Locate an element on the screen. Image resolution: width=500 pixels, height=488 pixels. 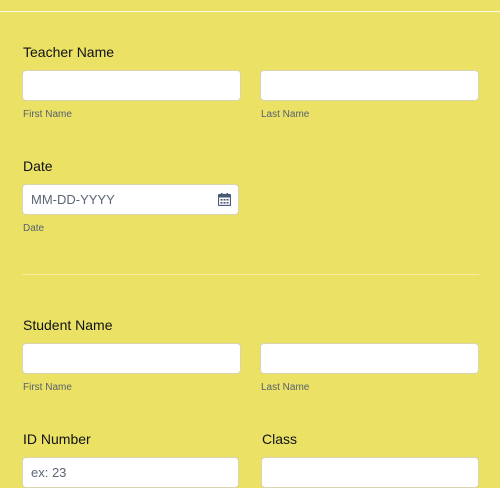
student-last-name-sublabel: Last Name is located at coordinates (285, 387).